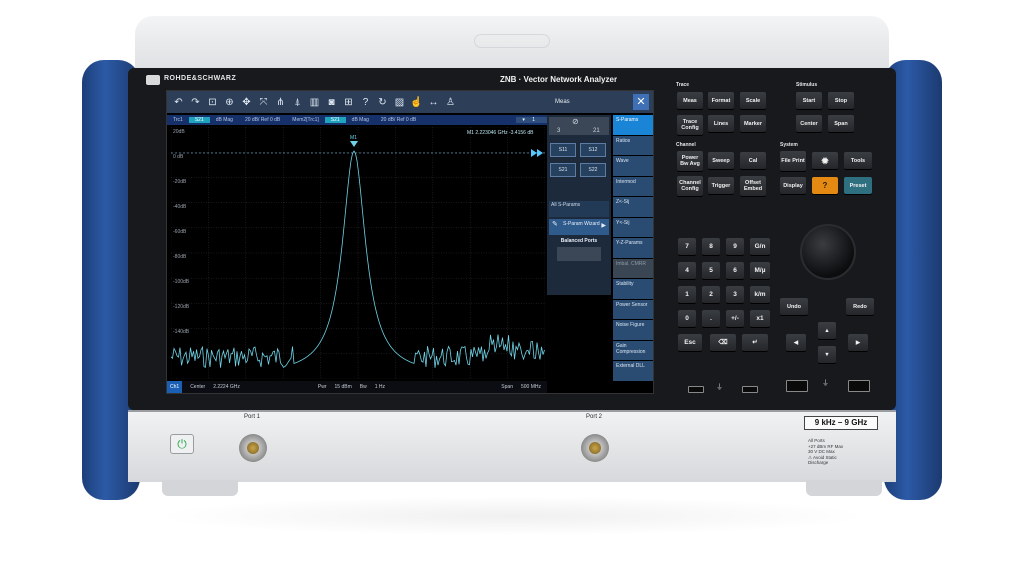 The width and height of the screenshot is (1024, 576). What do you see at coordinates (178, 102) in the screenshot?
I see `undo-icon: ↶` at bounding box center [178, 102].